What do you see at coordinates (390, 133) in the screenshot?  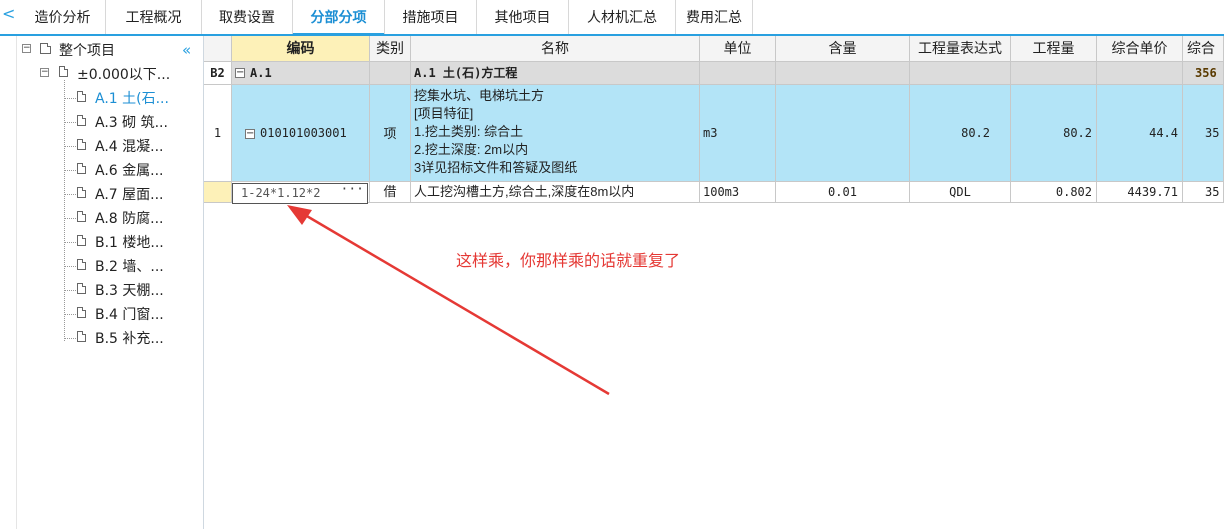 I see `cell-1-type: 项` at bounding box center [390, 133].